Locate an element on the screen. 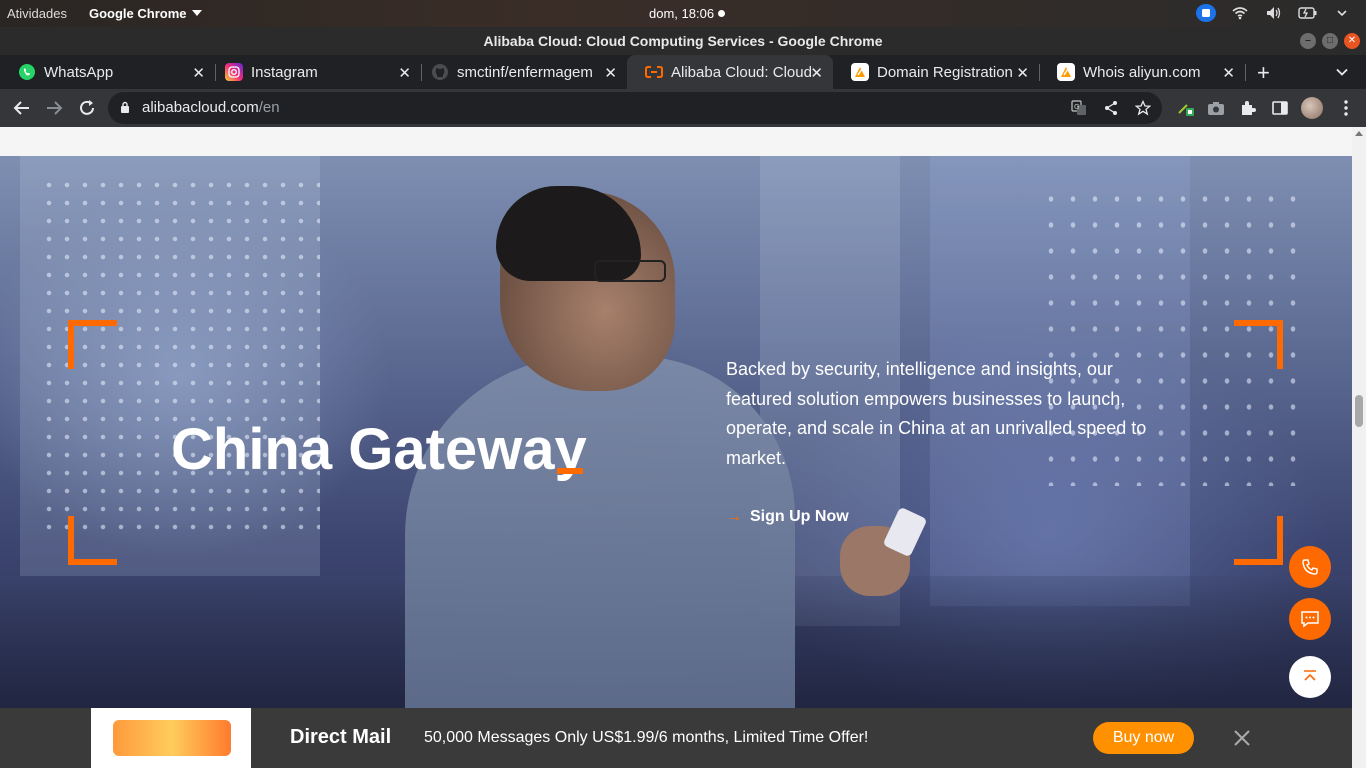  tab-label: Whois aliyun.com is located at coordinates (1142, 72).